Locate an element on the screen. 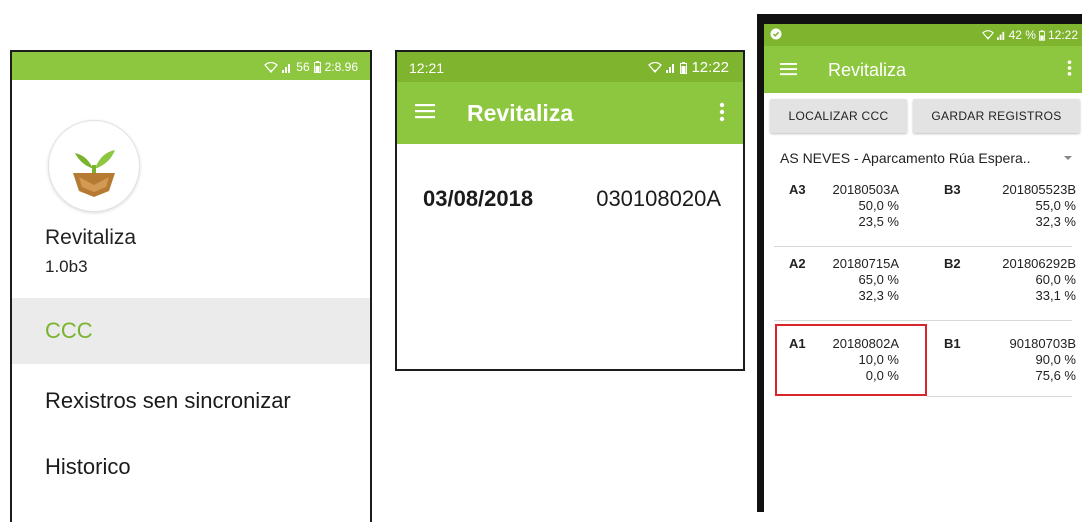  cell-value-1: 50,0 % is located at coordinates (878, 205).